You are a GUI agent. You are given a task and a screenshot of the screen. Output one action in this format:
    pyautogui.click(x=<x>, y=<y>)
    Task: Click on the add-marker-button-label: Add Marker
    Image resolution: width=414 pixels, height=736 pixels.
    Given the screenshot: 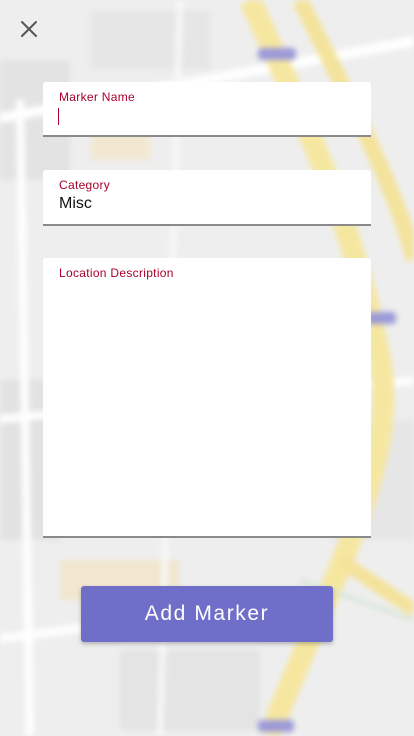 What is the action you would take?
    pyautogui.click(x=207, y=613)
    